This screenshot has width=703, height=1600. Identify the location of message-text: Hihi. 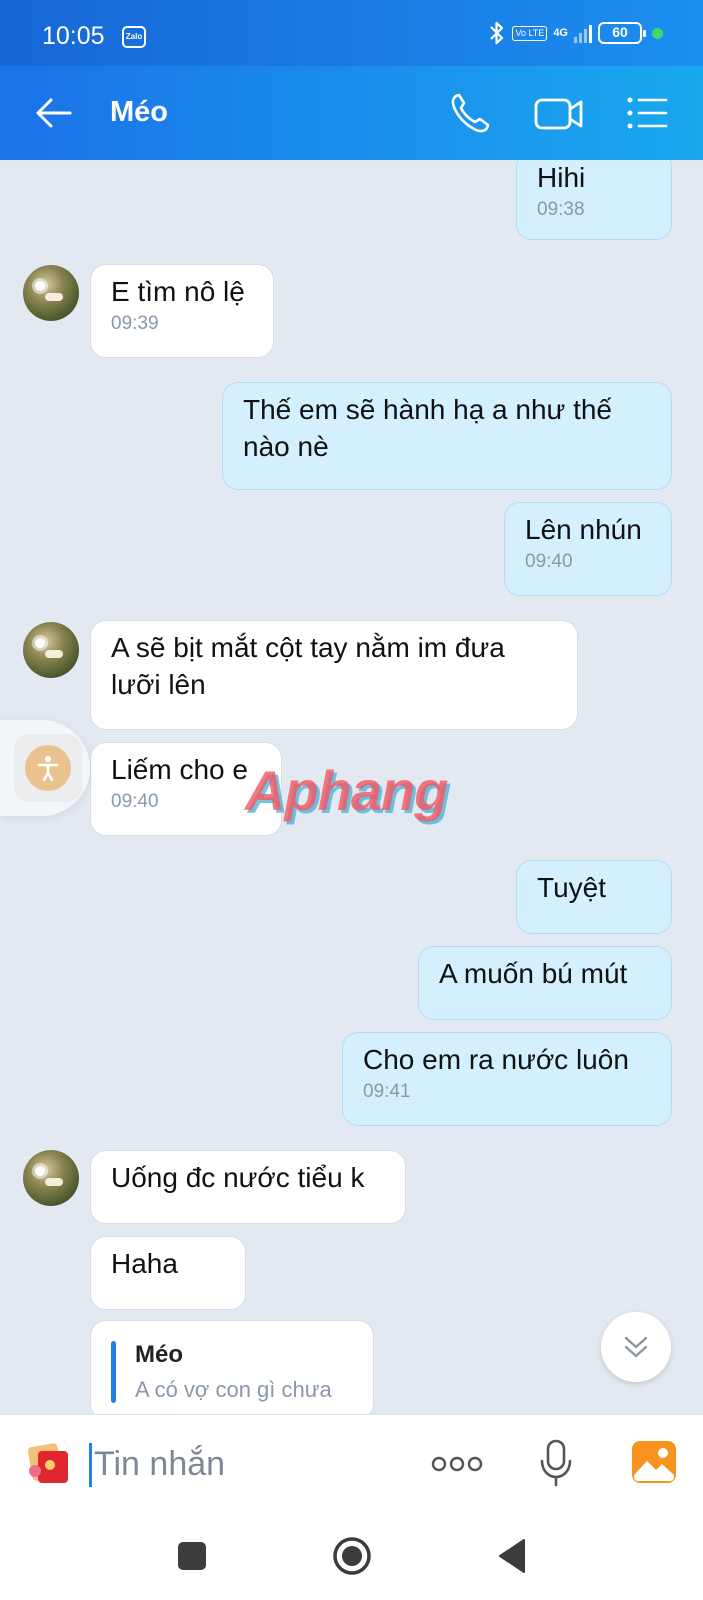
(561, 177).